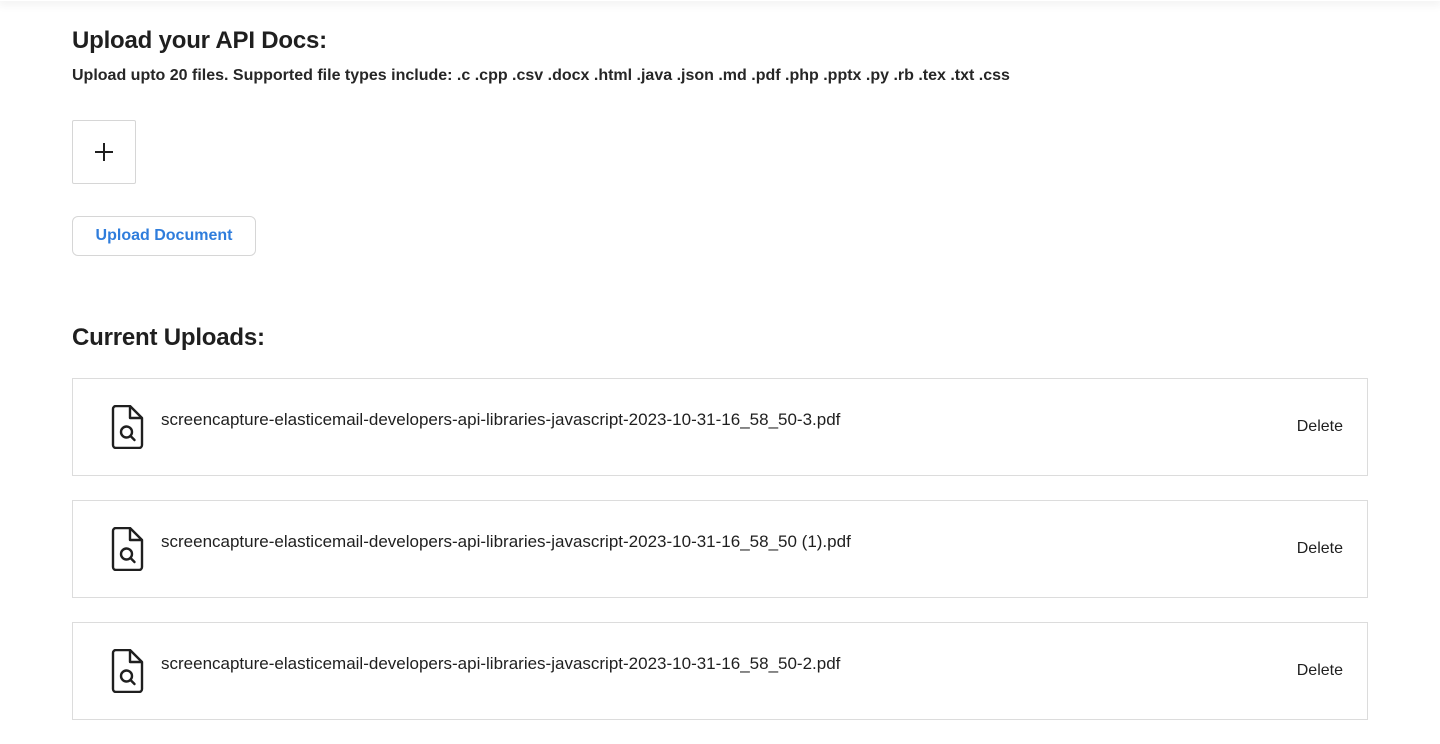 The image size is (1440, 744). What do you see at coordinates (164, 236) in the screenshot?
I see `upload-document-button: Upload Document` at bounding box center [164, 236].